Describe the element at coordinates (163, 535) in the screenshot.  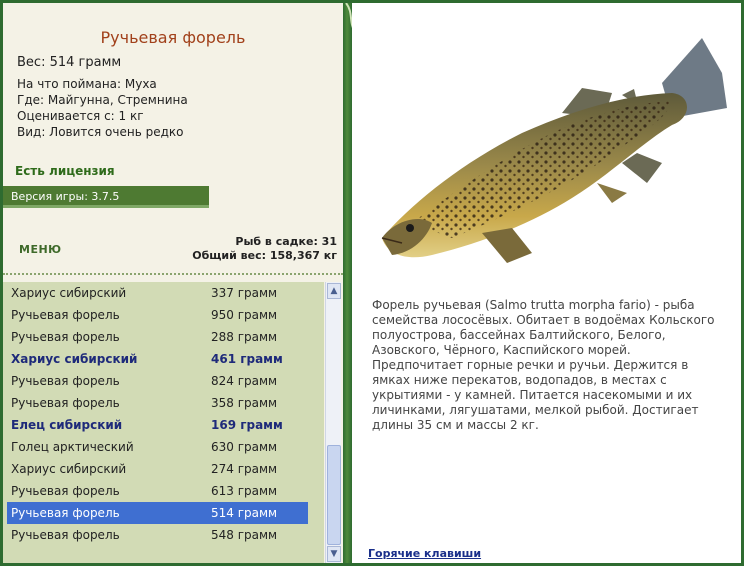
I see `list-item: Ручьевая форель 548 грамм` at that location.